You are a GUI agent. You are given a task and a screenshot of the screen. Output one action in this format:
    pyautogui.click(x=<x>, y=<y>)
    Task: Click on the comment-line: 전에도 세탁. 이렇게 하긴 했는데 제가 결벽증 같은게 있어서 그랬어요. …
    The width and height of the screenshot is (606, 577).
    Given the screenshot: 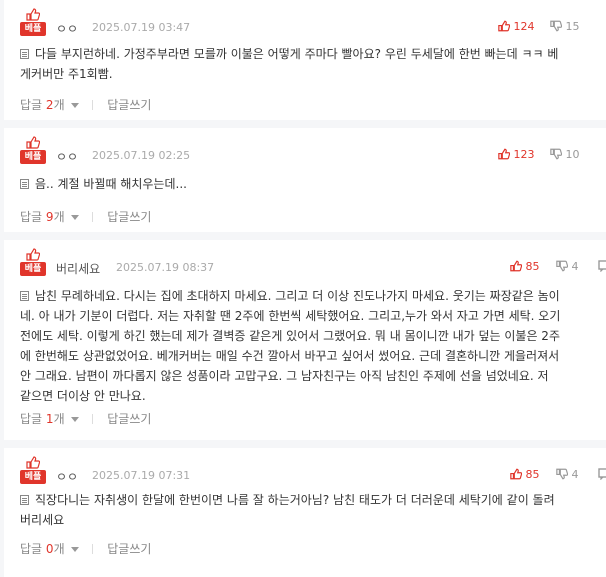 What is the action you would take?
    pyautogui.click(x=290, y=336)
    